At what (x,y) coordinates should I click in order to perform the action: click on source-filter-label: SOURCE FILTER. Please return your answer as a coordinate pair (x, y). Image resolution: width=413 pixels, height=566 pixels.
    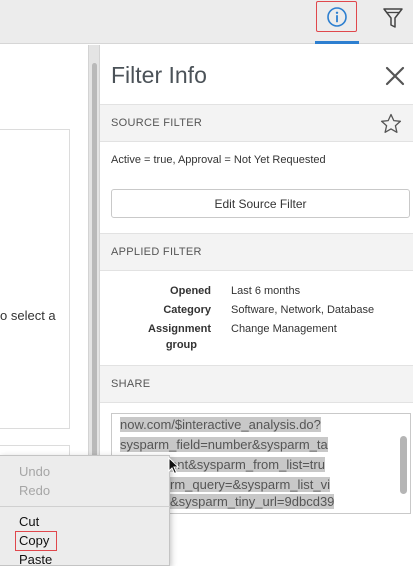
    Looking at the image, I should click on (157, 123).